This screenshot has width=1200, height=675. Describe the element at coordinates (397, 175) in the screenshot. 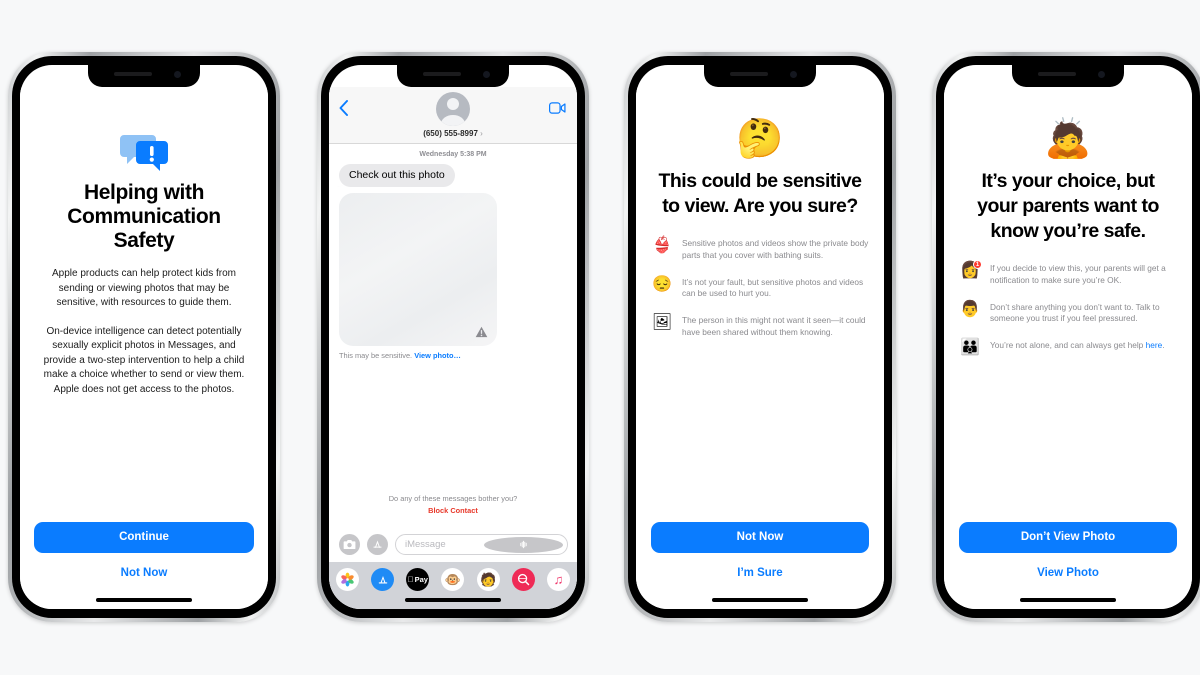

I see `incoming-message-bubble: Check out this photo` at that location.